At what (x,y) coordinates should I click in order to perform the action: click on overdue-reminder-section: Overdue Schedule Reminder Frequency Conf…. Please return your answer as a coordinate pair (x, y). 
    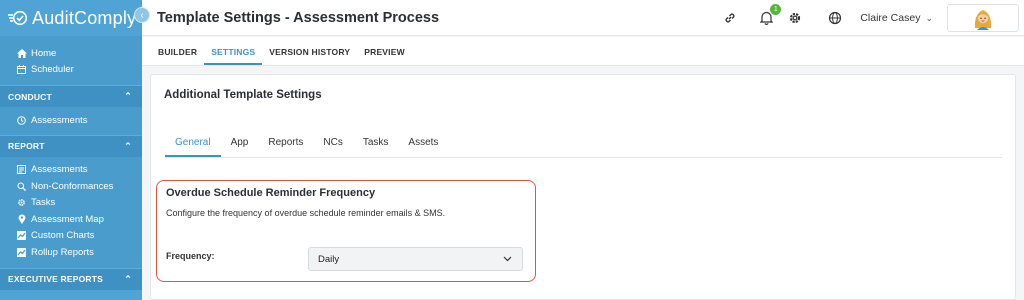
    Looking at the image, I should click on (346, 231).